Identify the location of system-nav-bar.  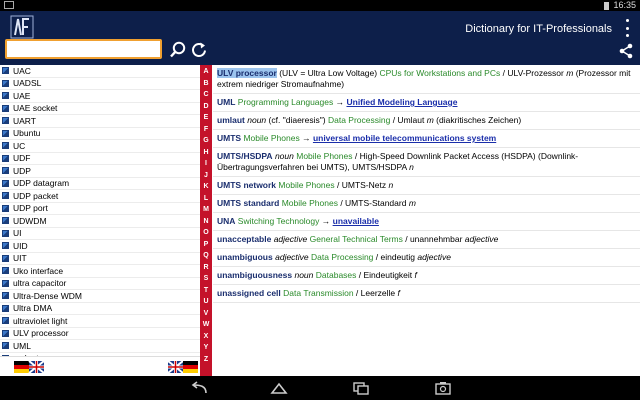
(320, 388).